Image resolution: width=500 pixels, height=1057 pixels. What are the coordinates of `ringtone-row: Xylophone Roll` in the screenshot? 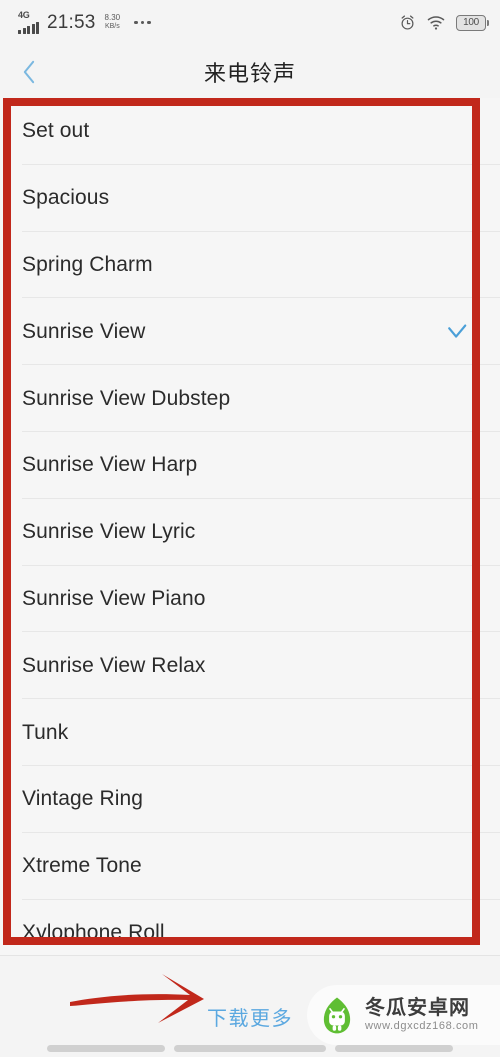 It's located at (250, 927).